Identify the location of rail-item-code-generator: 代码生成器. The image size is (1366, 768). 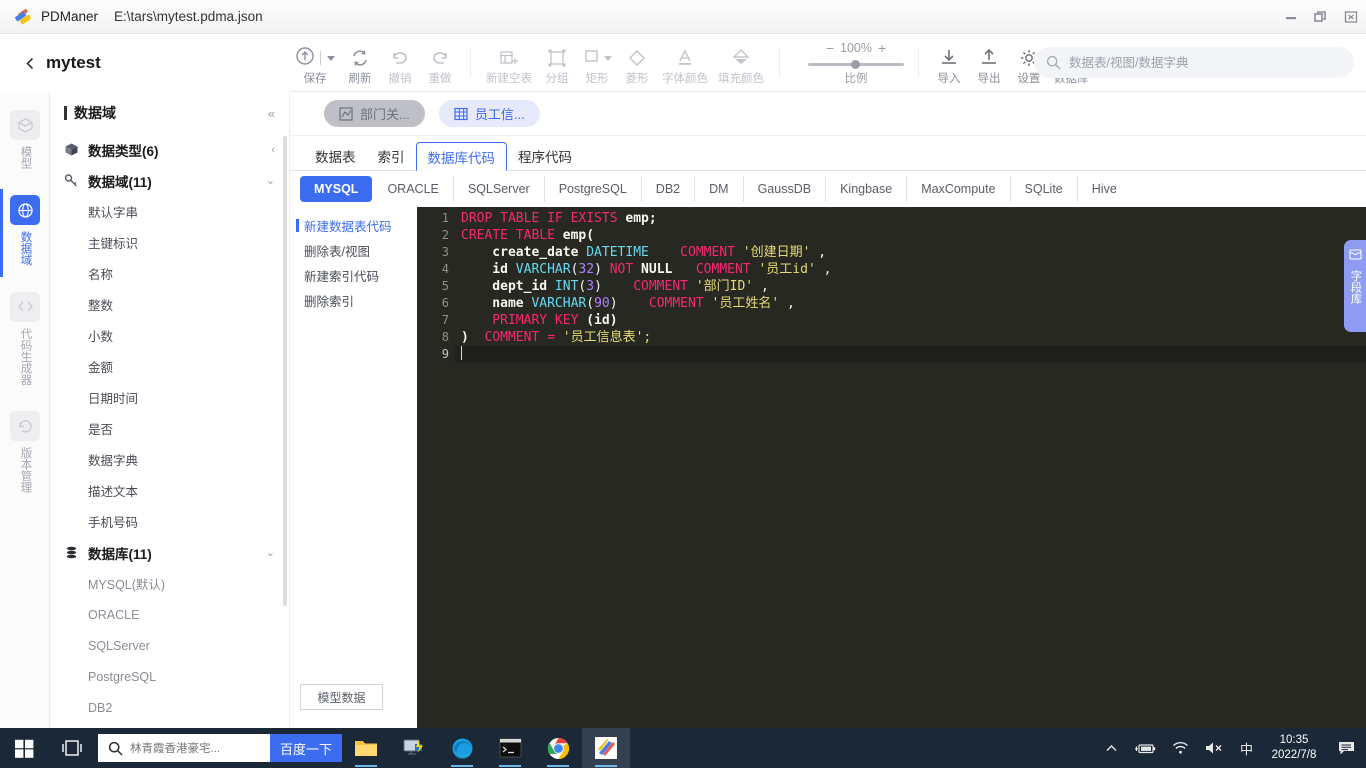
(25, 338).